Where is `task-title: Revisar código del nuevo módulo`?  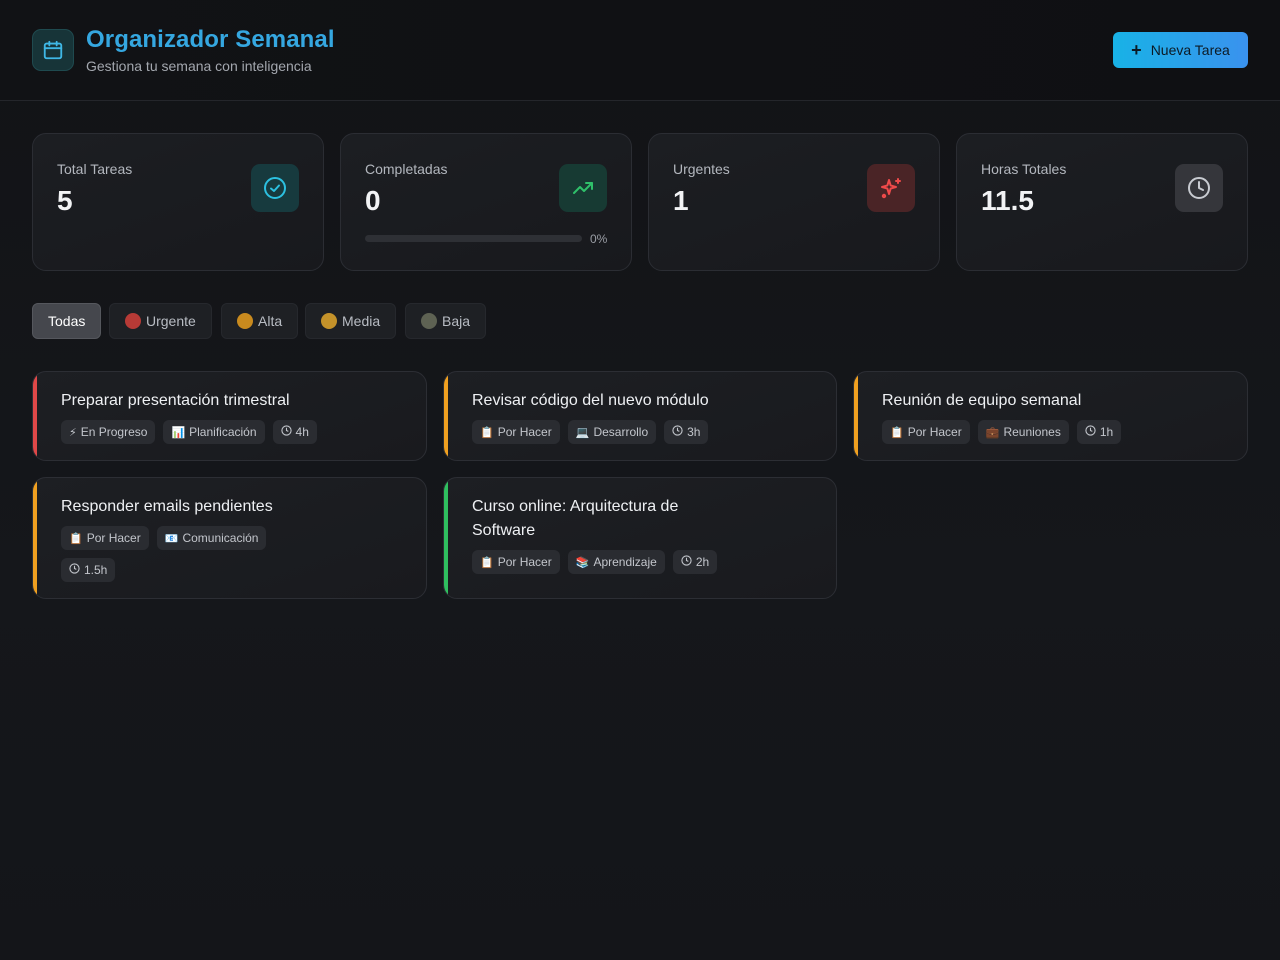
task-title: Revisar código del nuevo módulo is located at coordinates (590, 400).